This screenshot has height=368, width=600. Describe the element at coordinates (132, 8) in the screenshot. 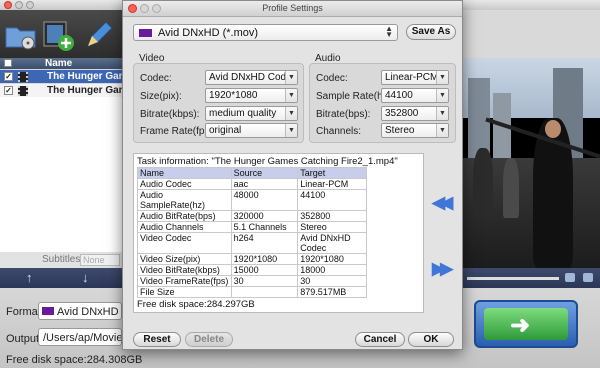

I see `dialog-close-button` at that location.